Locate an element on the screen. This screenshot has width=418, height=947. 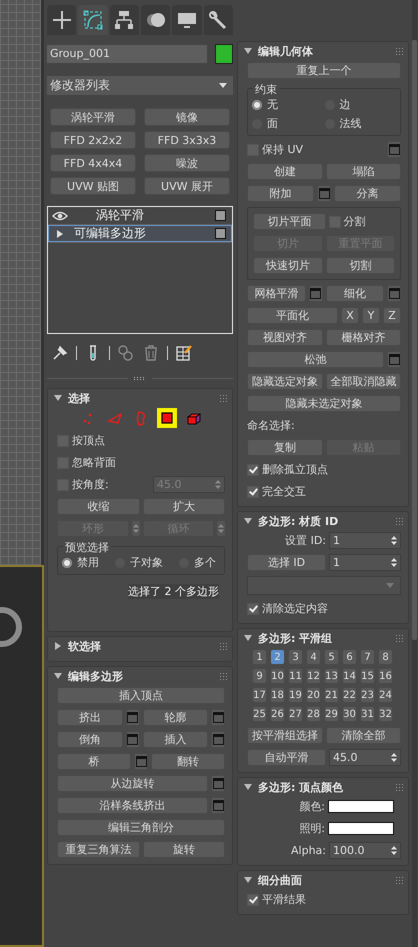
button: 轮廓 is located at coordinates (175, 717).